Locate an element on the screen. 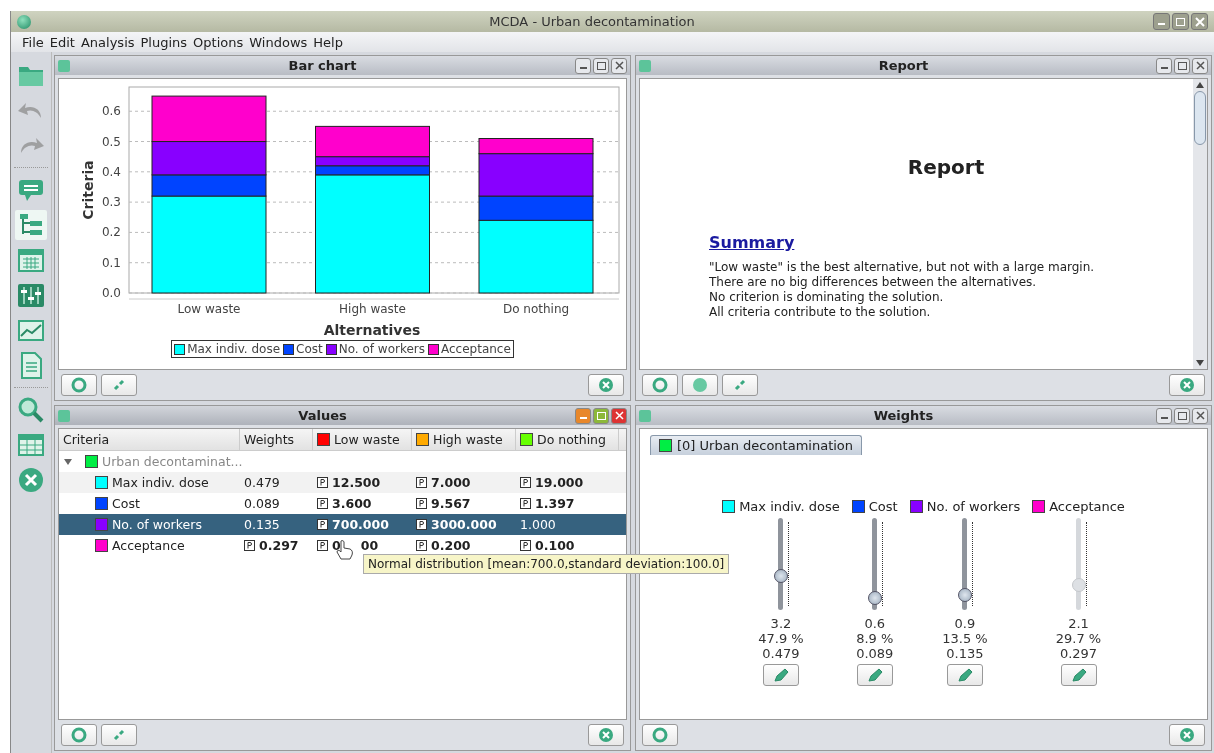  menu-item: Edit is located at coordinates (62, 42).